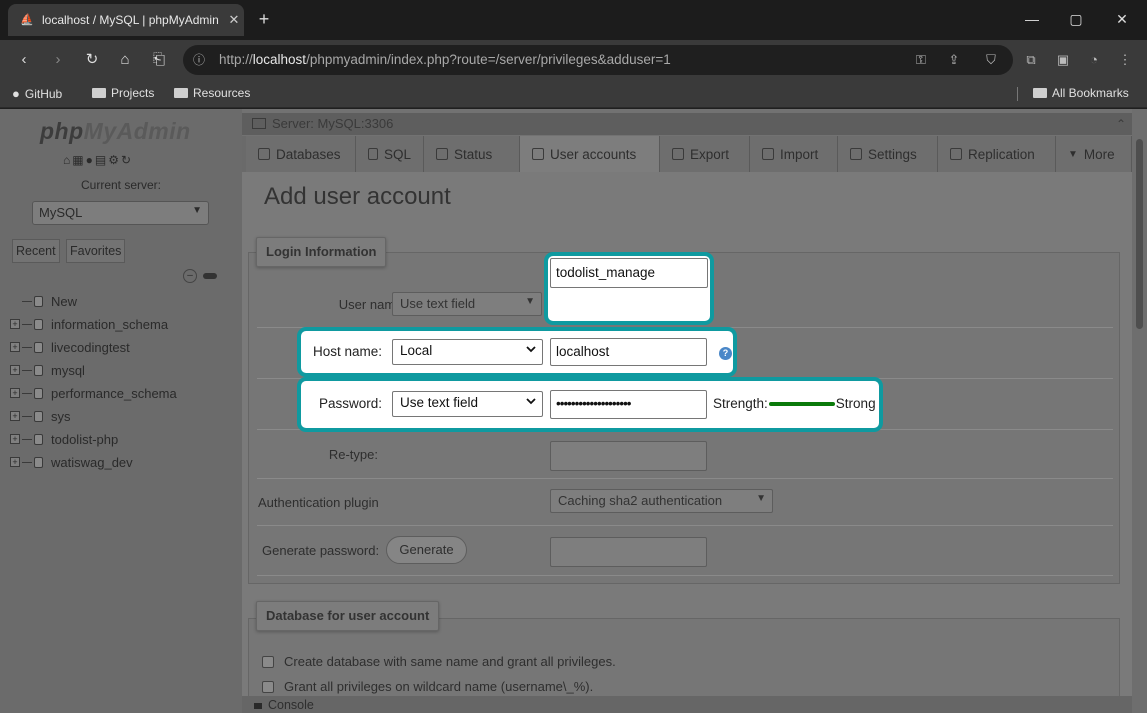 This screenshot has width=1147, height=713. I want to click on tab-user-accounts: User accounts, so click(590, 154).